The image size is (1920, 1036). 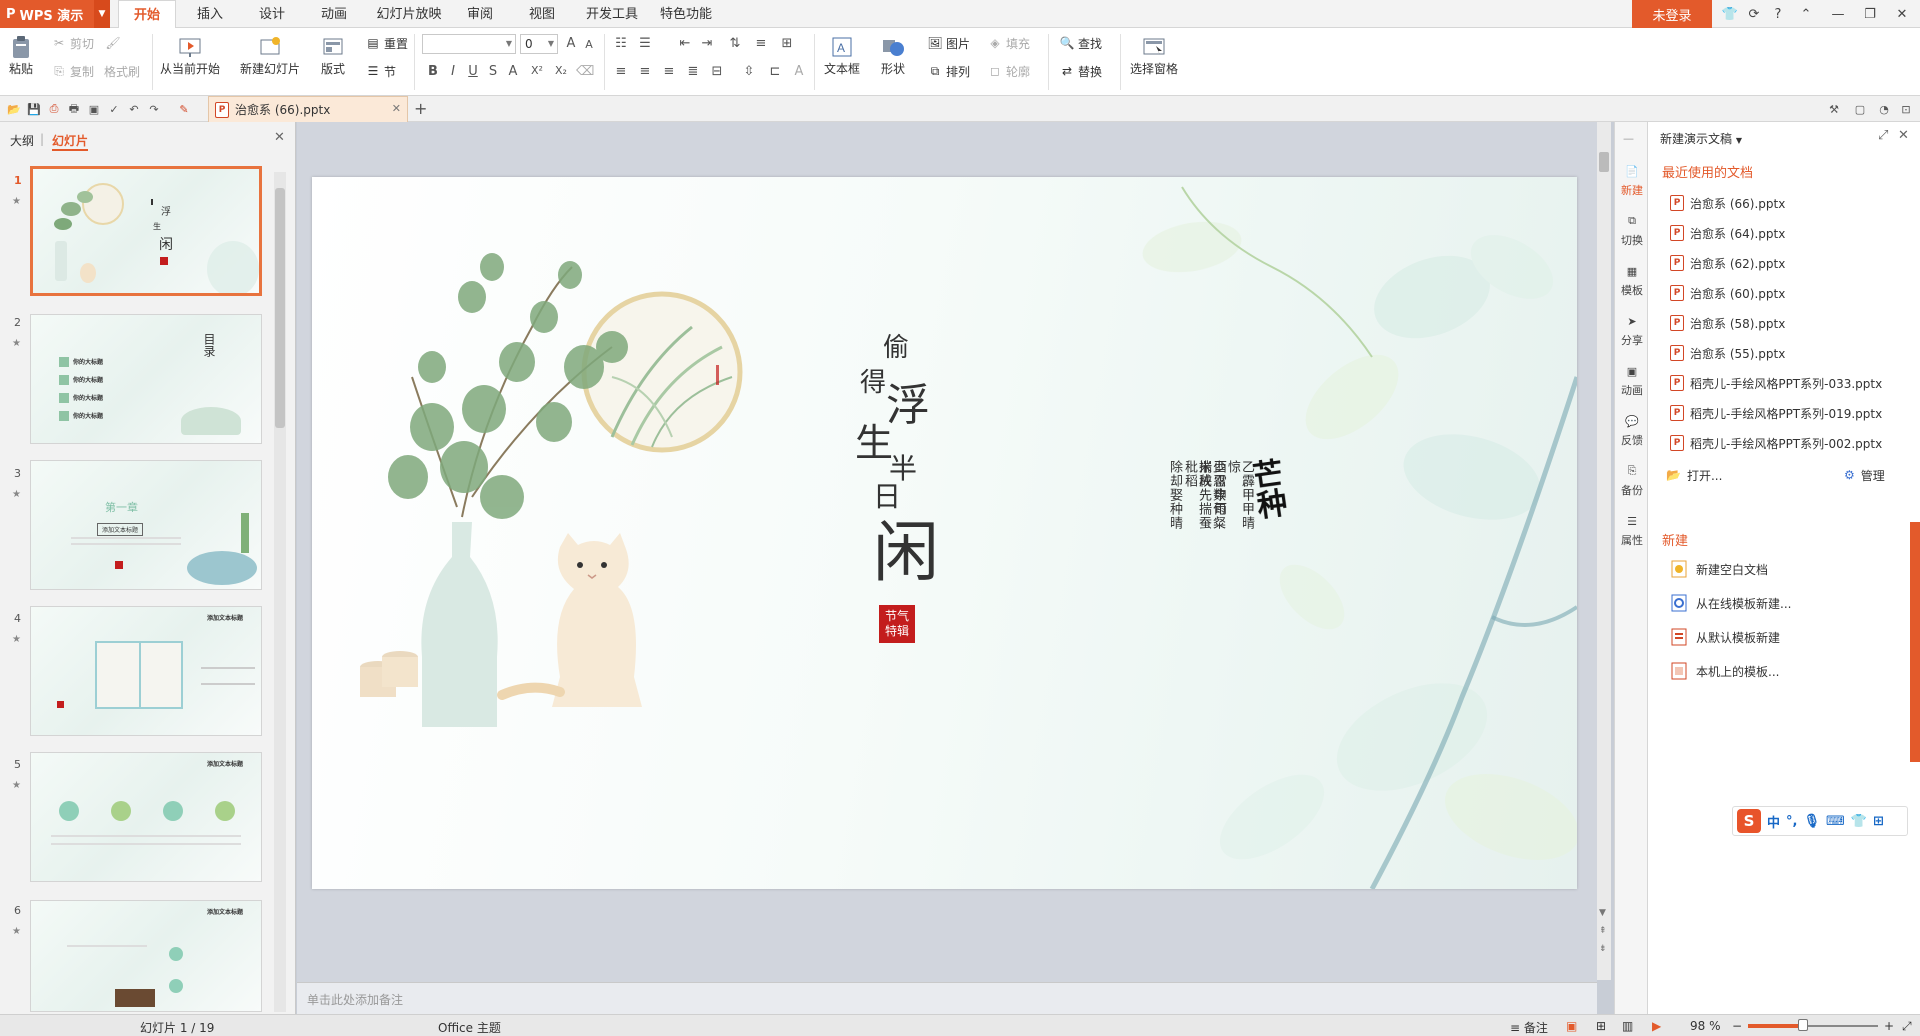 I want to click on manage-link: ⚙ 管理, so click(x=1864, y=475).